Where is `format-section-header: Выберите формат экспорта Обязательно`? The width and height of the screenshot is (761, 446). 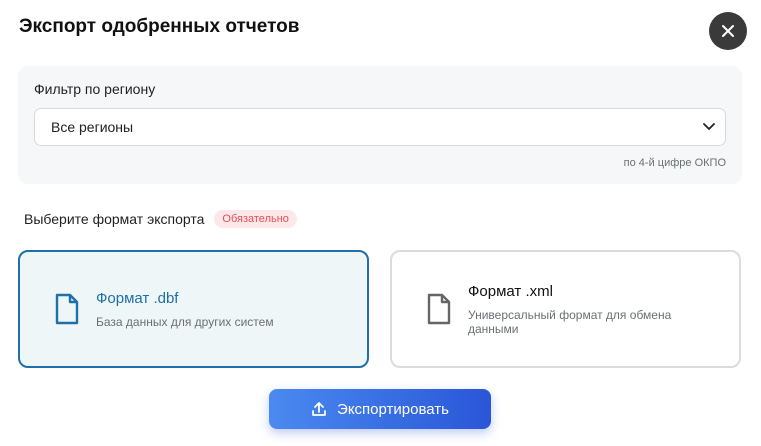
format-section-header: Выберите формат экспорта Обязательно is located at coordinates (160, 219).